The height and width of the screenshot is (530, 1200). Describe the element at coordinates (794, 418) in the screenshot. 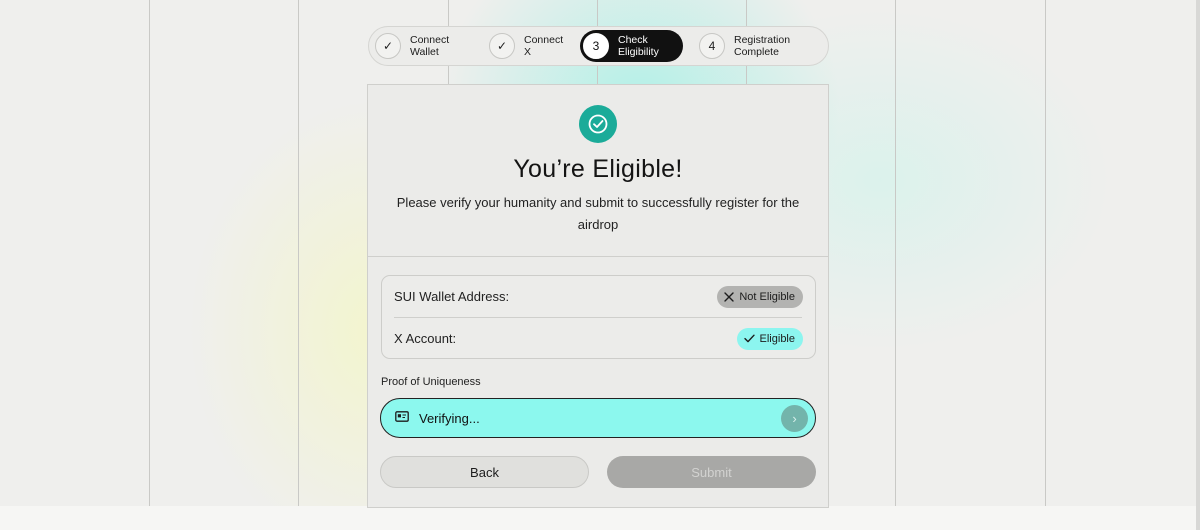

I see `chevron-right-icon: ›` at that location.